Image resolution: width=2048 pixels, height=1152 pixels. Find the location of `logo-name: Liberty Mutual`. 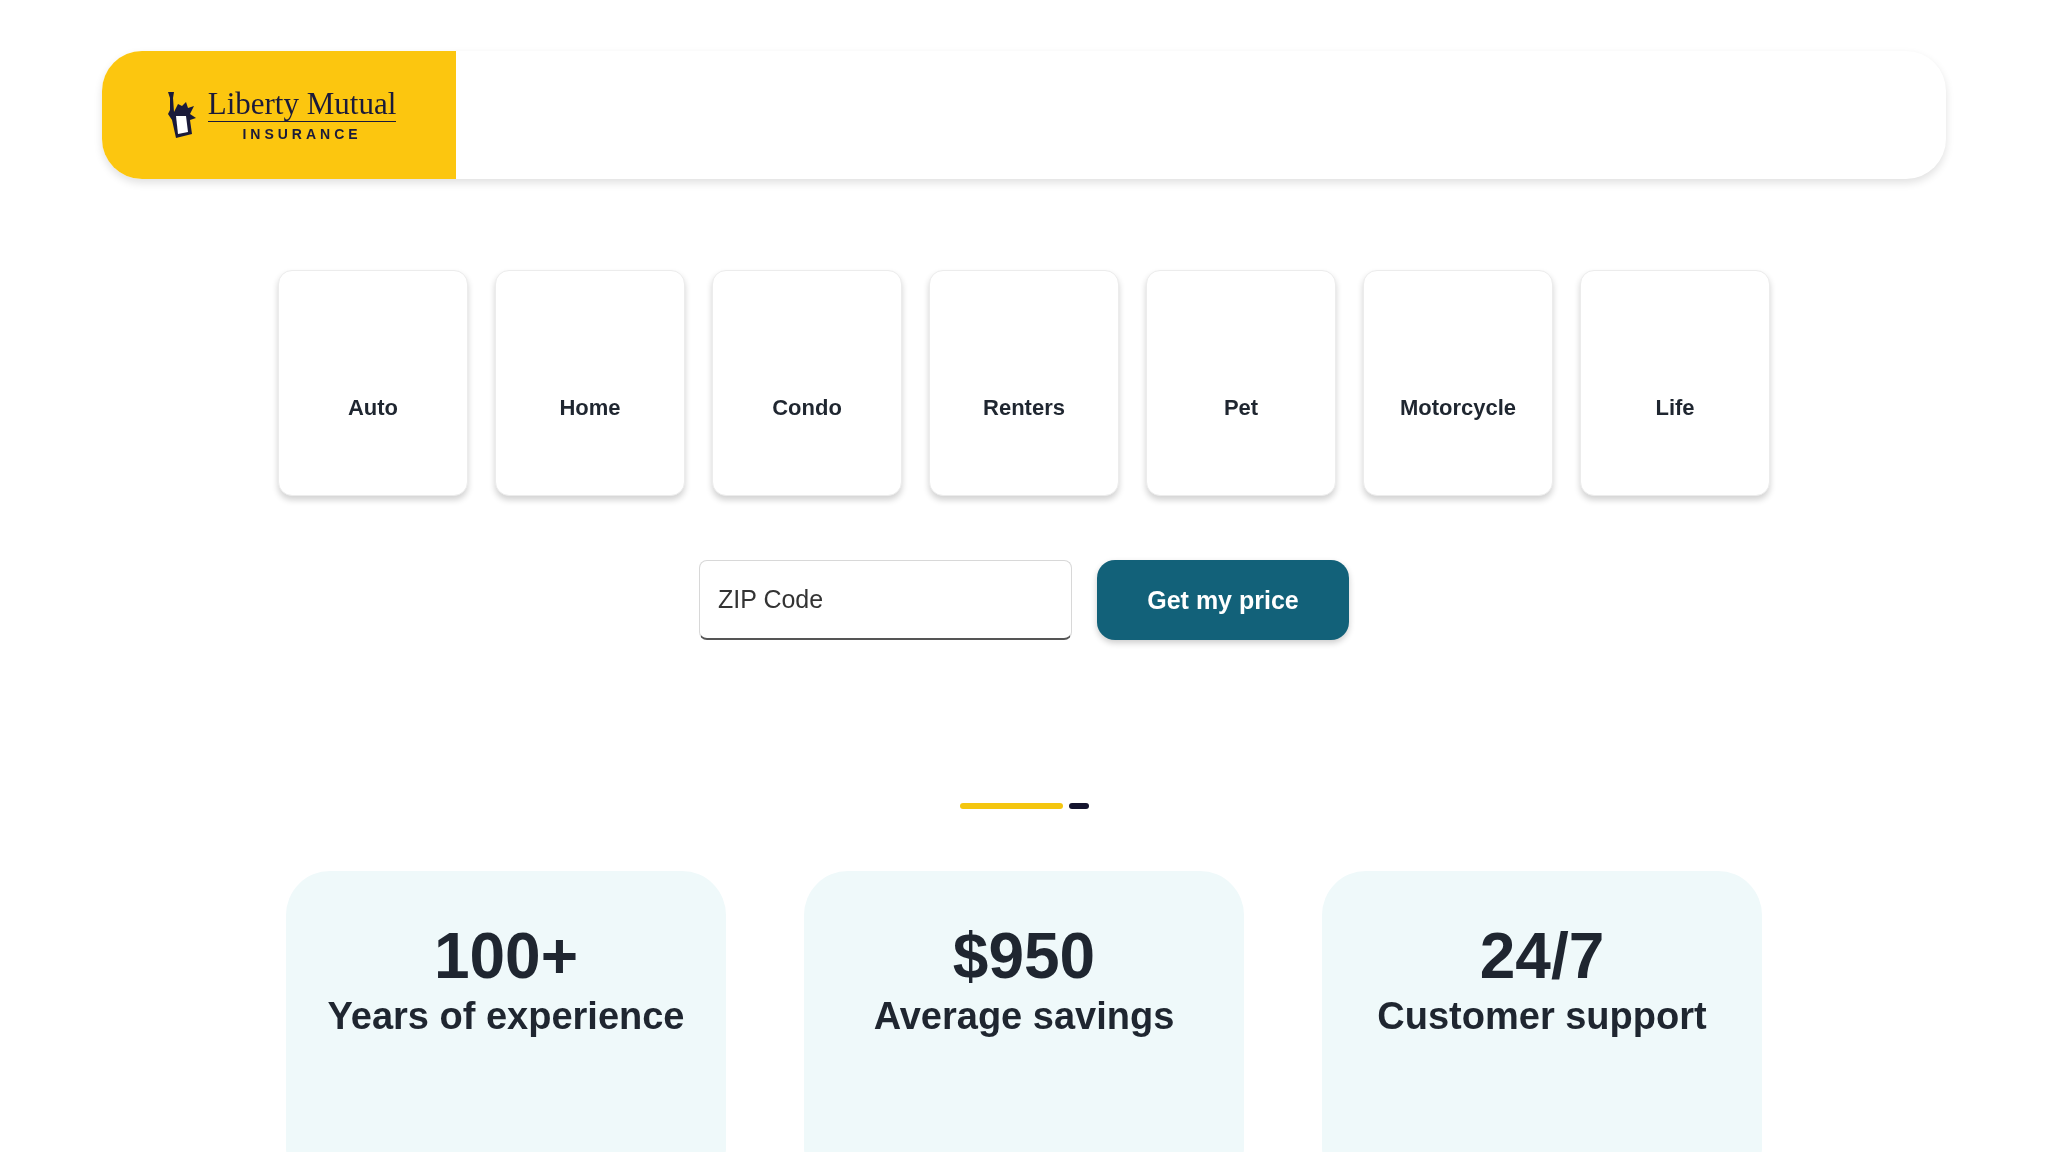

logo-name: Liberty Mutual is located at coordinates (302, 105).